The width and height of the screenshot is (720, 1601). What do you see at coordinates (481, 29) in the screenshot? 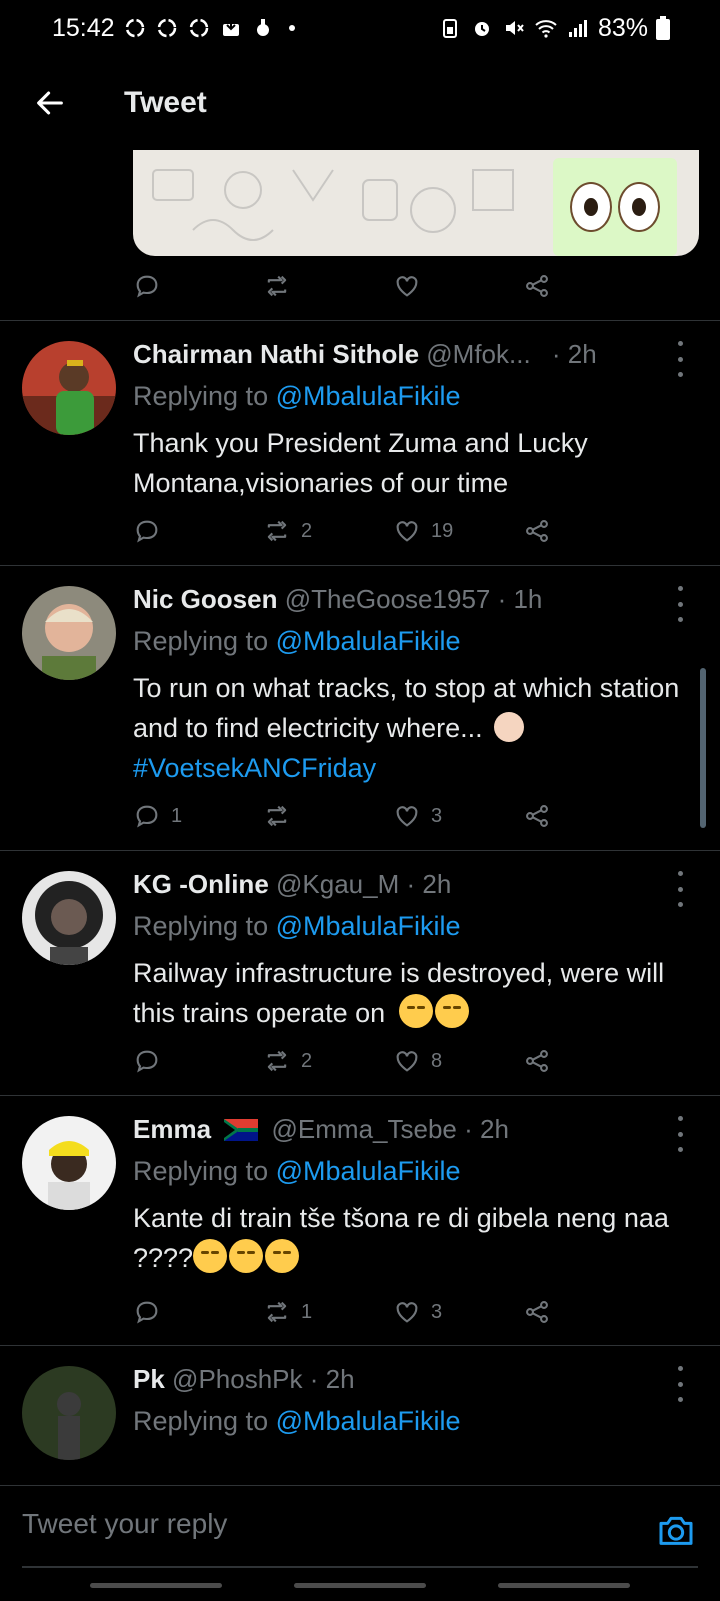
I see `alarm-icon` at bounding box center [481, 29].